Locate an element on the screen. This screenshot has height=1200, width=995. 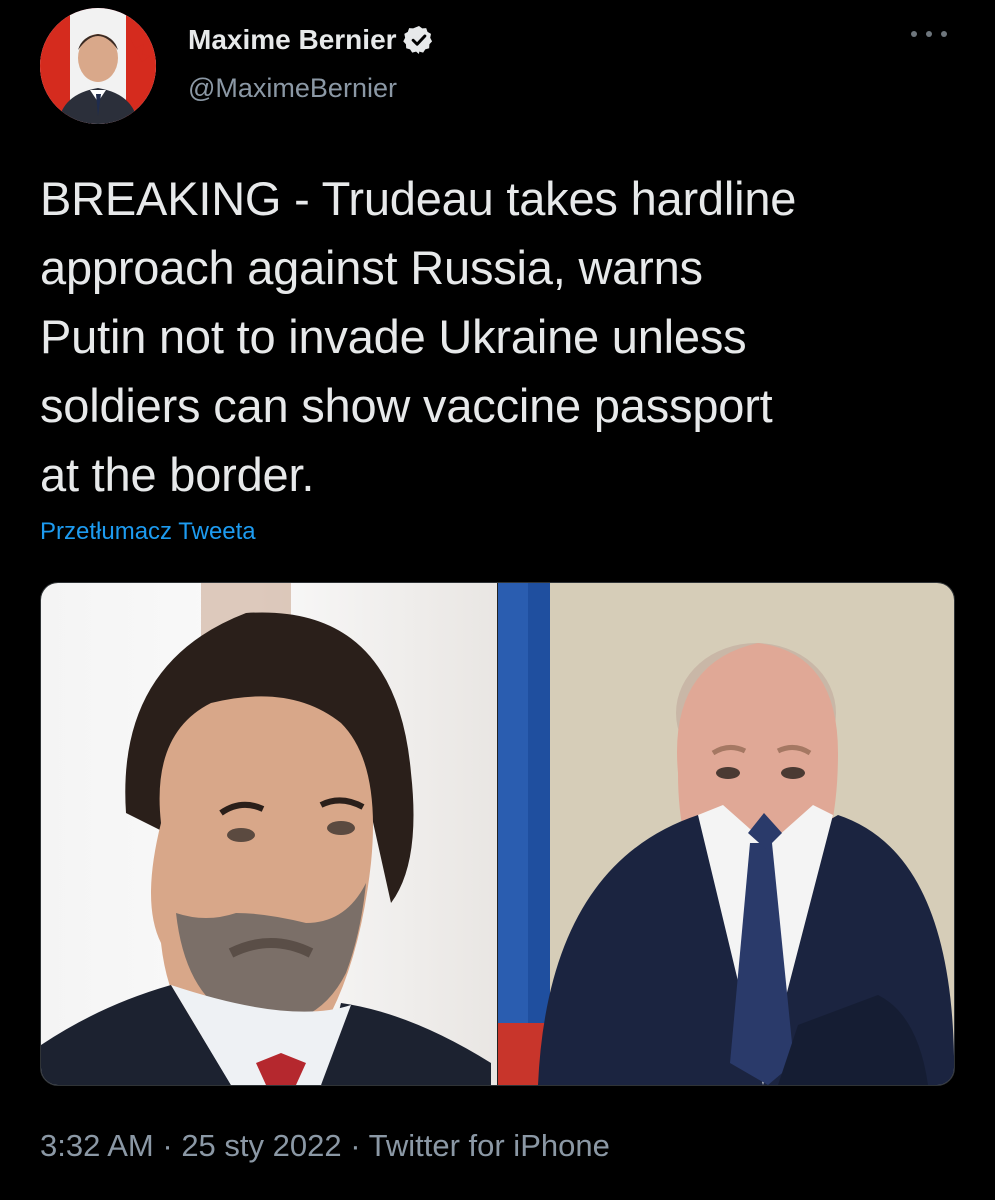
verified-badge-icon is located at coordinates (418, 40).